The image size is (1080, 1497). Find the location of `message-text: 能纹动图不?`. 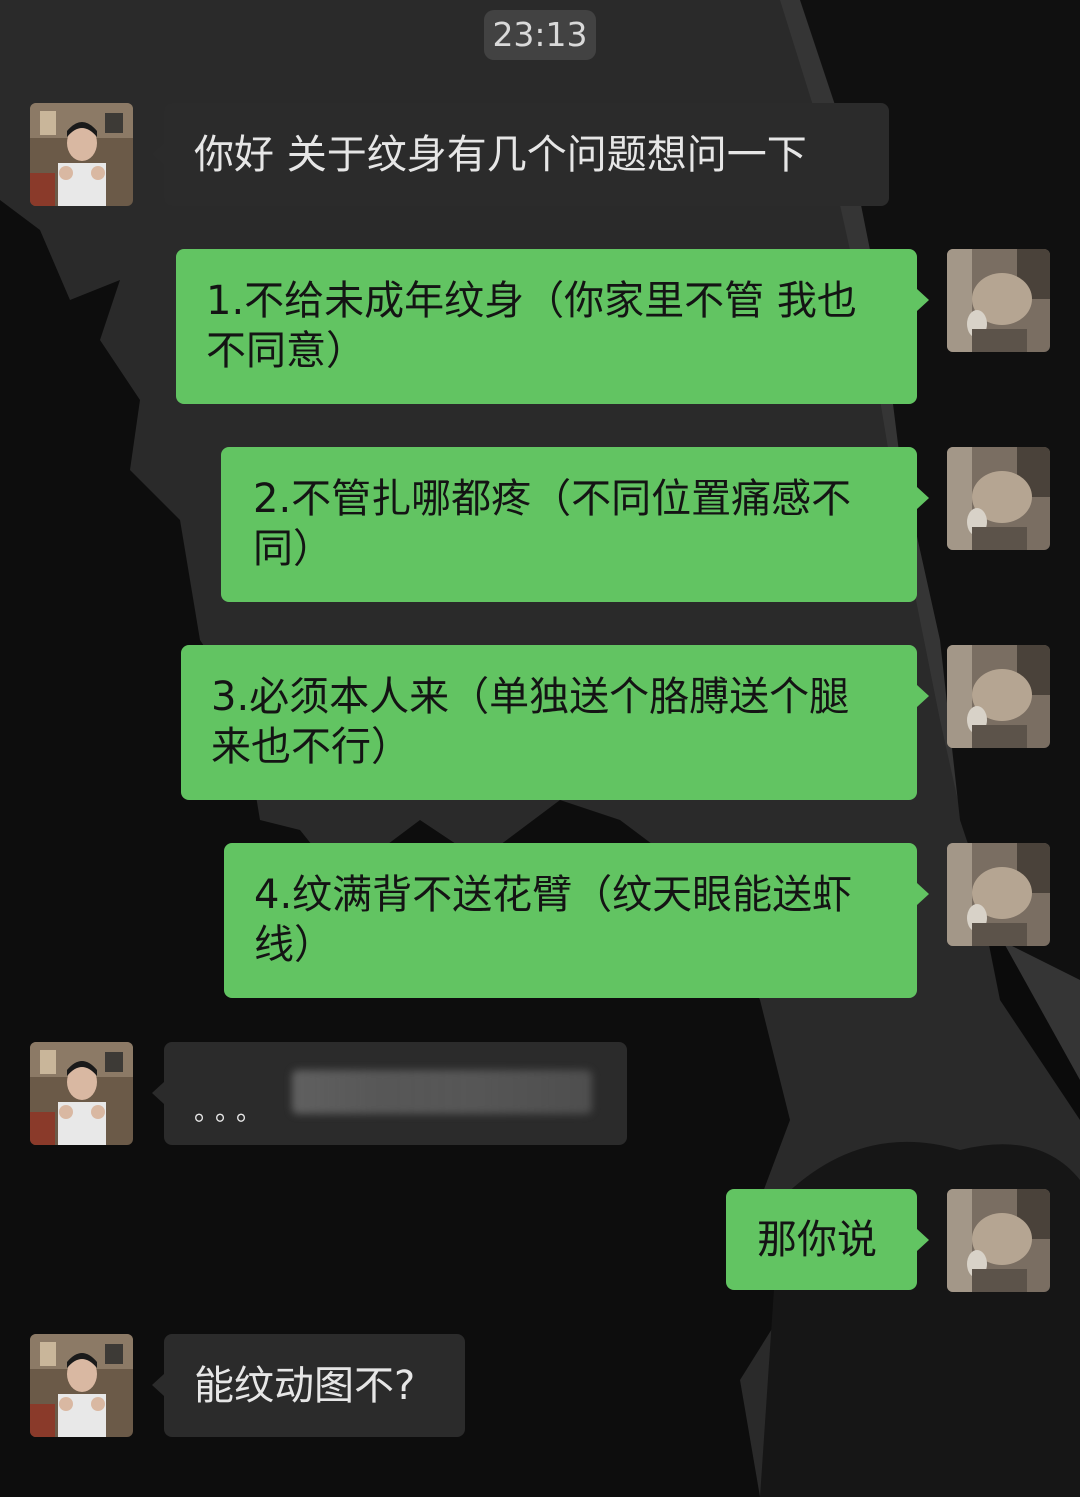

message-text: 能纹动图不? is located at coordinates (305, 1386).